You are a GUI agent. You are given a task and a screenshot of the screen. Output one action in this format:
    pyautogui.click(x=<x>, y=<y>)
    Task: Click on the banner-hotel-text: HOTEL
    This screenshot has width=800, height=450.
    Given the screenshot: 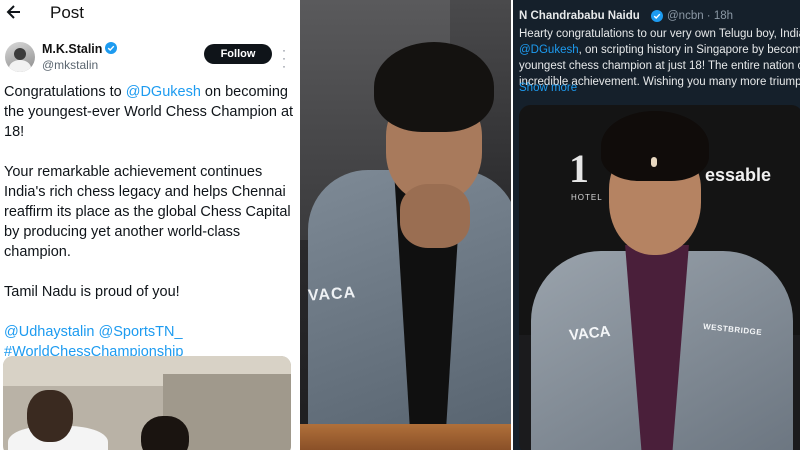 What is the action you would take?
    pyautogui.click(x=587, y=197)
    